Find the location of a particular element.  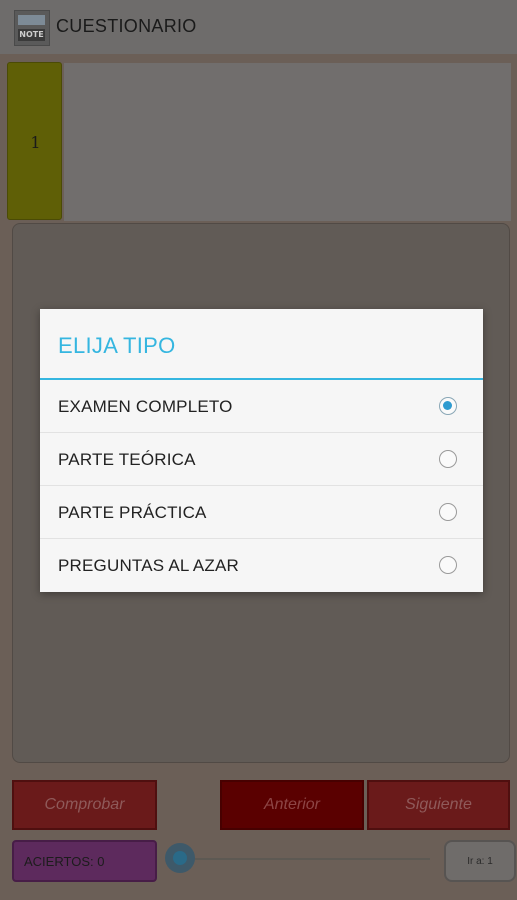

dialog-title: ELIJA TIPO is located at coordinates (117, 345).